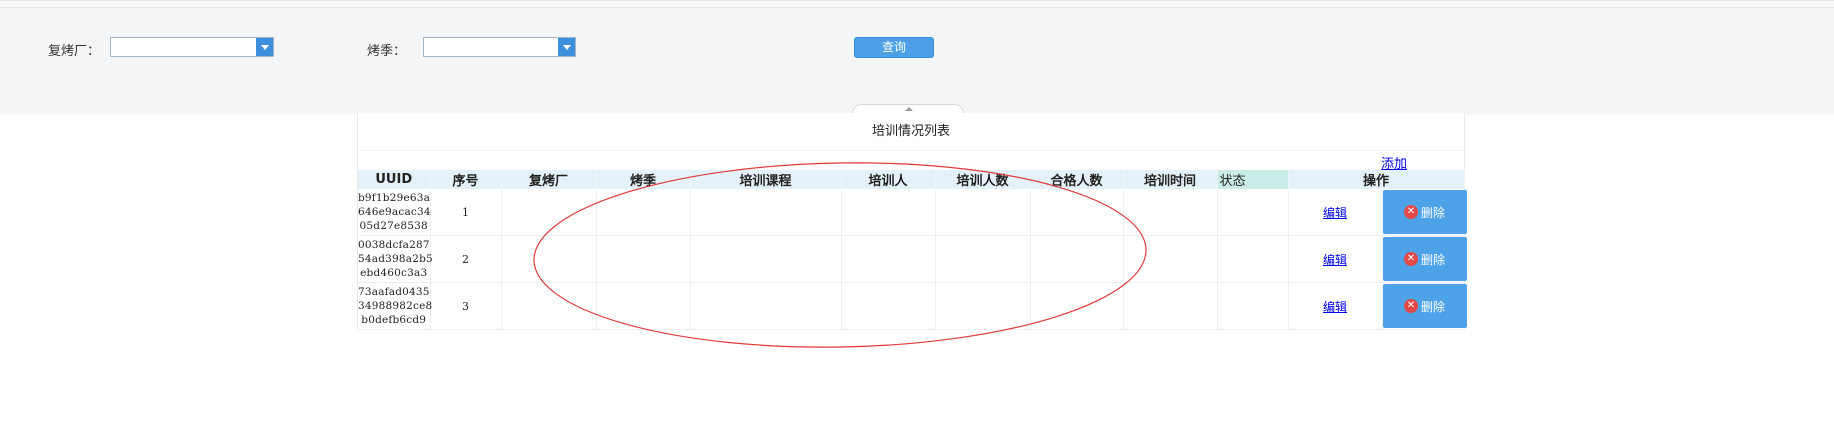  Describe the element at coordinates (549, 179) in the screenshot. I see `column-header: 复烤厂` at that location.